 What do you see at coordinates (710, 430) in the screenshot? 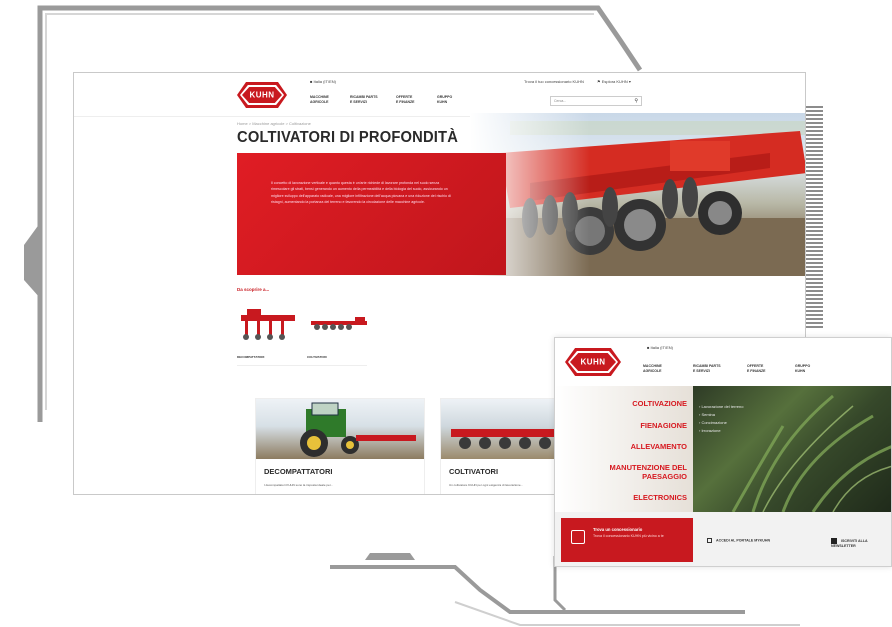
I see `submenu-item: › Irrorazione` at bounding box center [710, 430].